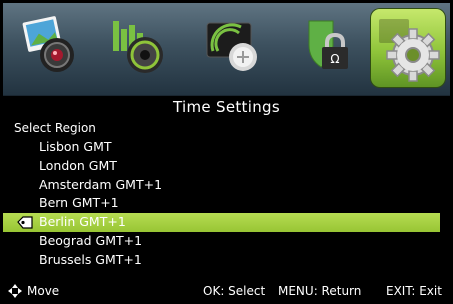  What do you see at coordinates (91, 240) in the screenshot?
I see `region-label: Beograd GMT+1` at bounding box center [91, 240].